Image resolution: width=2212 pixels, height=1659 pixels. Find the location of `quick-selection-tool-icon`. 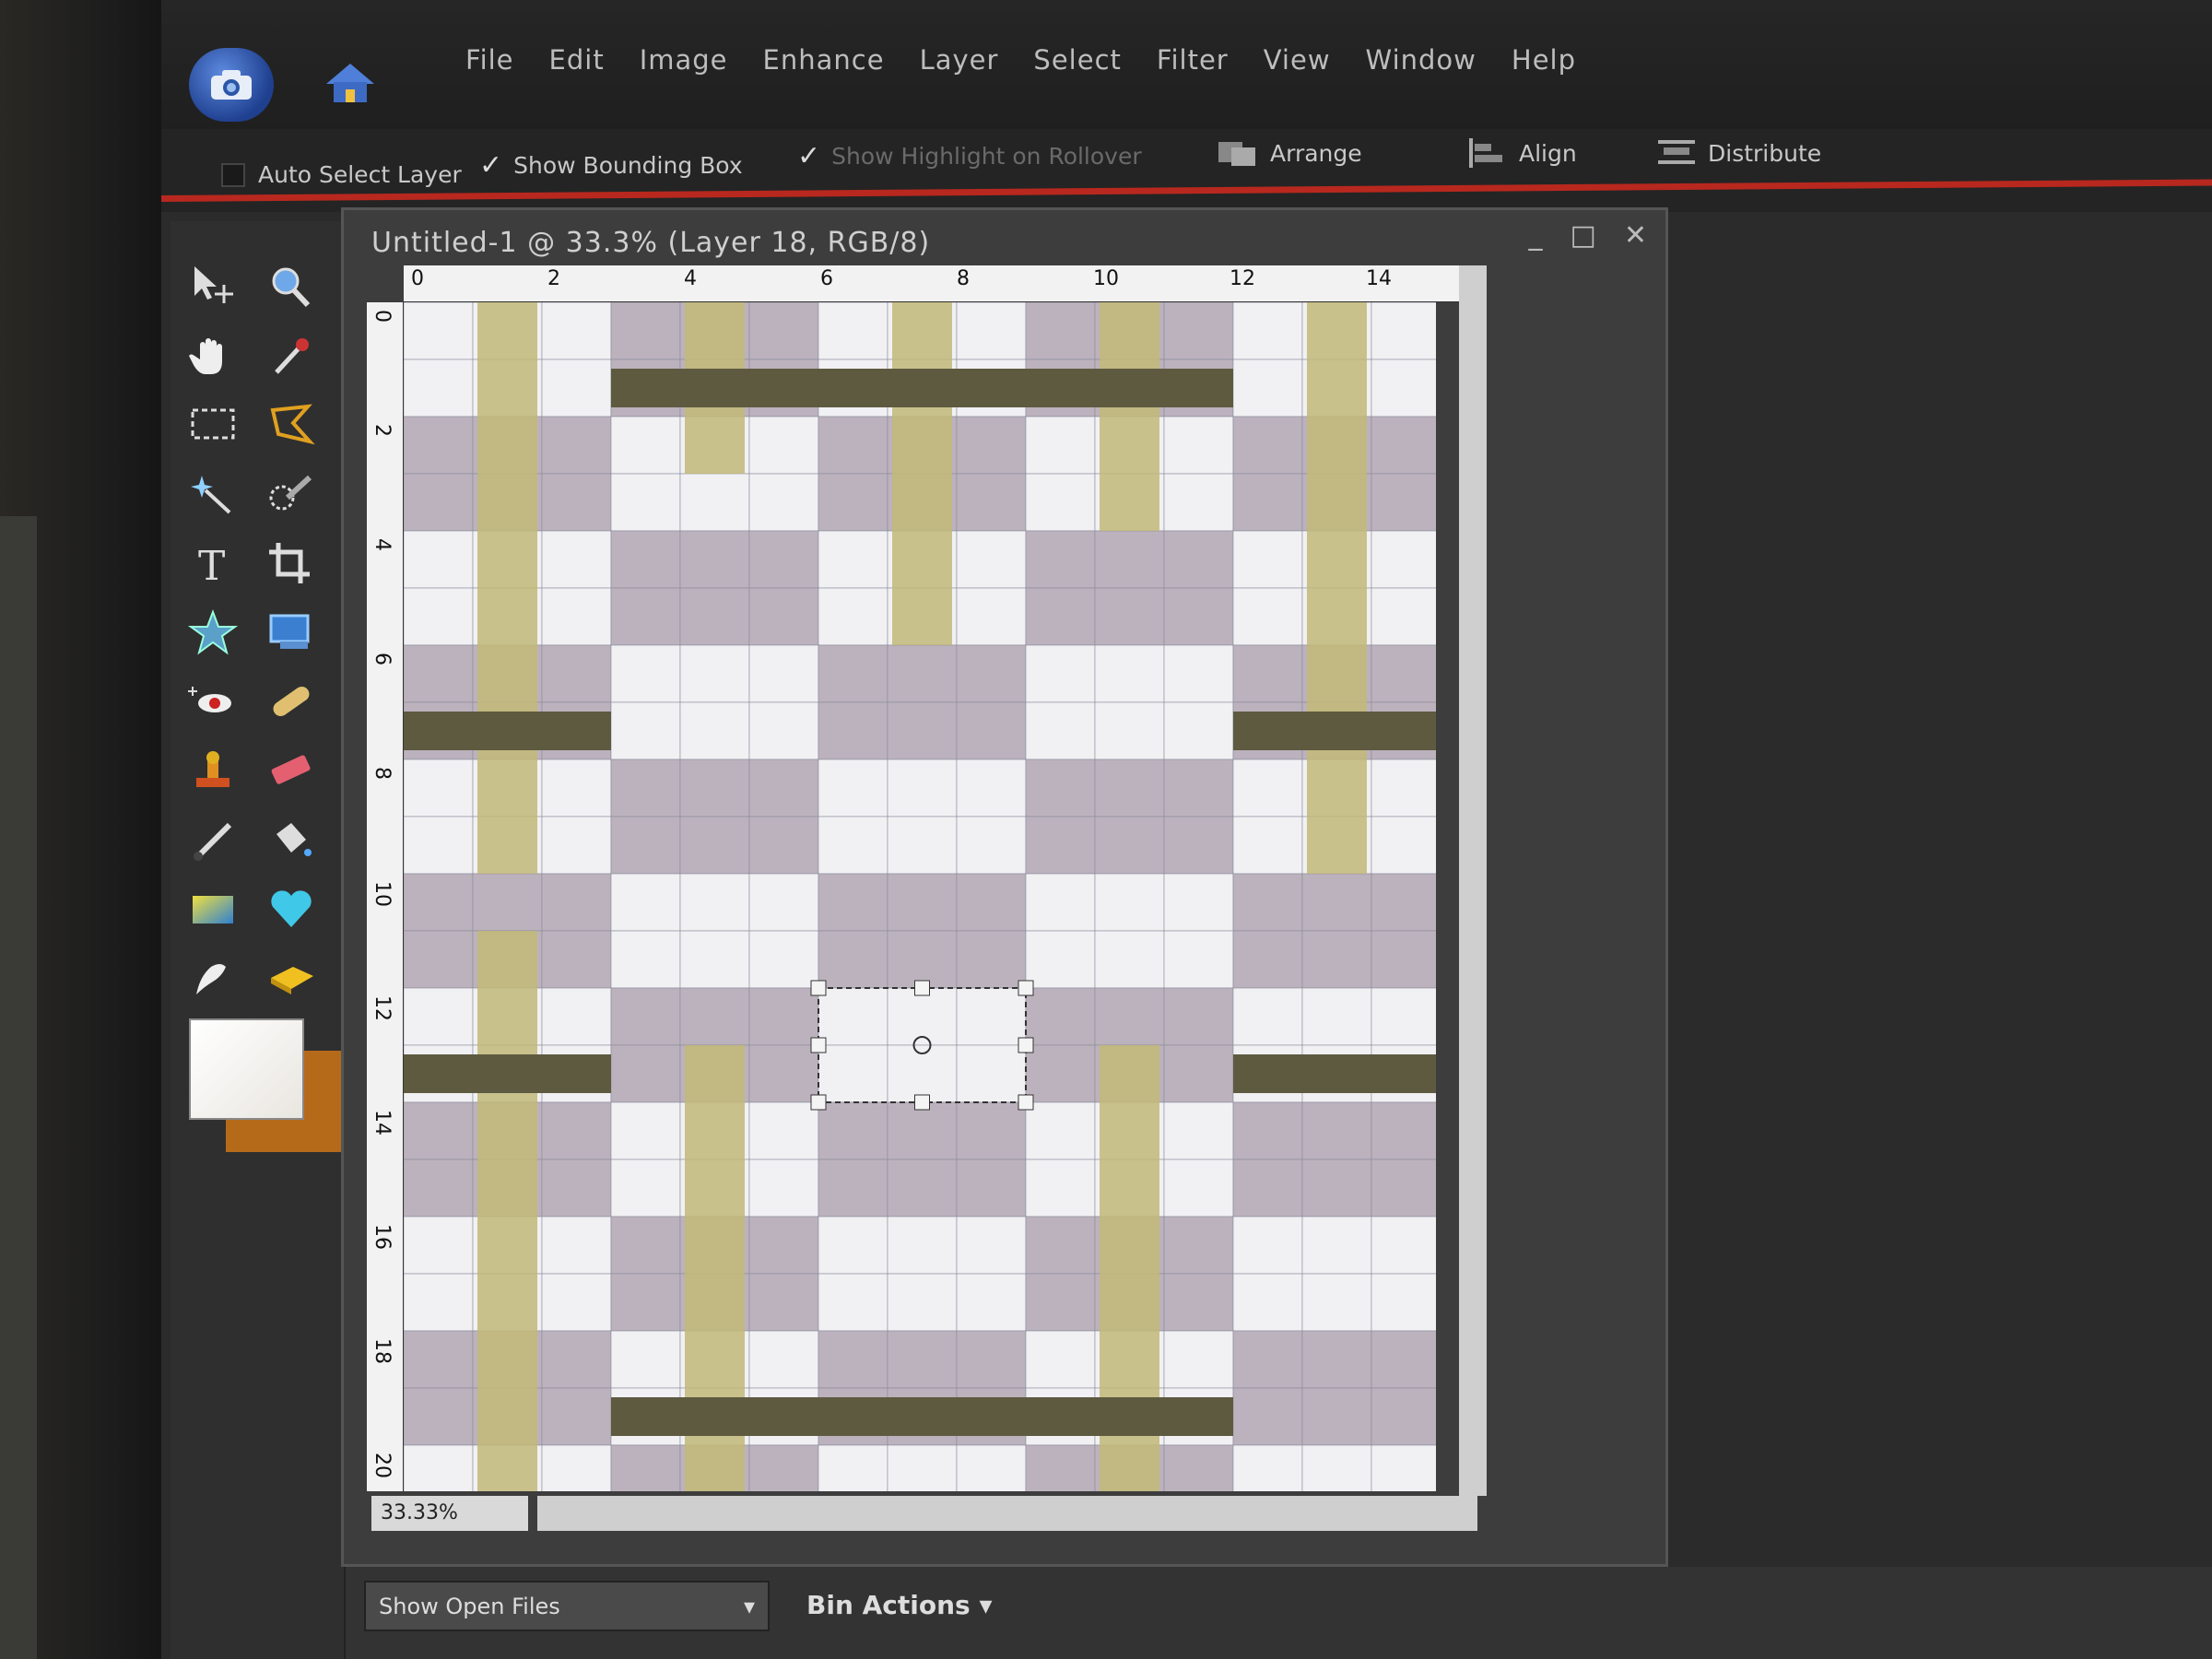

quick-selection-tool-icon is located at coordinates (291, 494).